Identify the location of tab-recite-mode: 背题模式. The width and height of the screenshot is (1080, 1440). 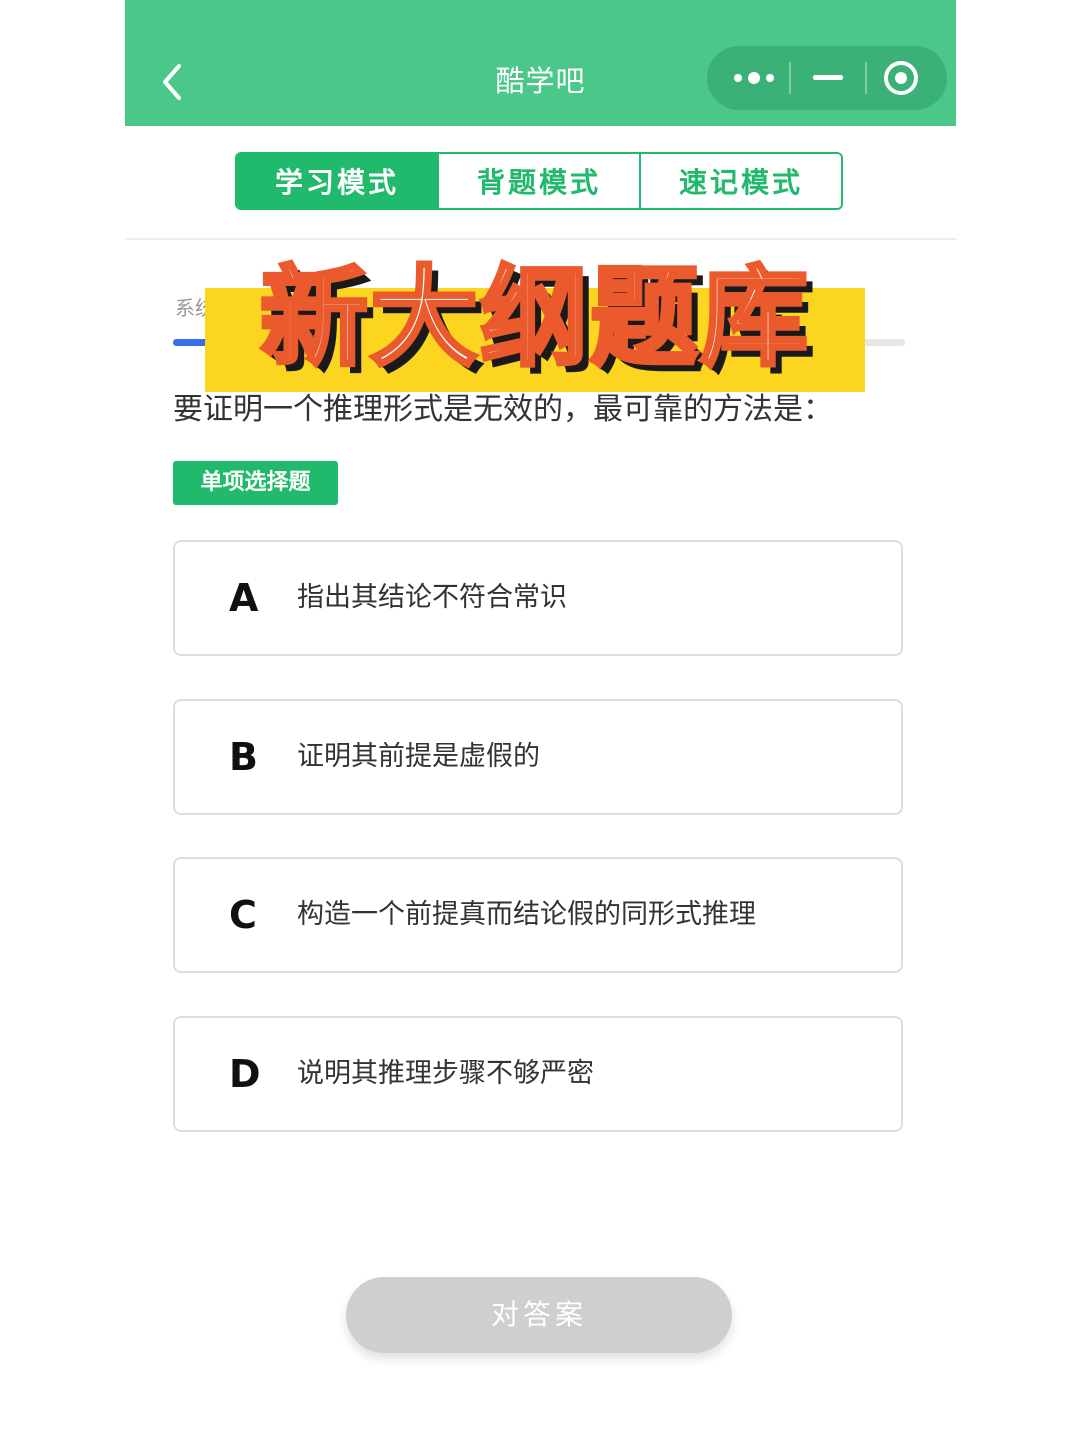
(540, 181).